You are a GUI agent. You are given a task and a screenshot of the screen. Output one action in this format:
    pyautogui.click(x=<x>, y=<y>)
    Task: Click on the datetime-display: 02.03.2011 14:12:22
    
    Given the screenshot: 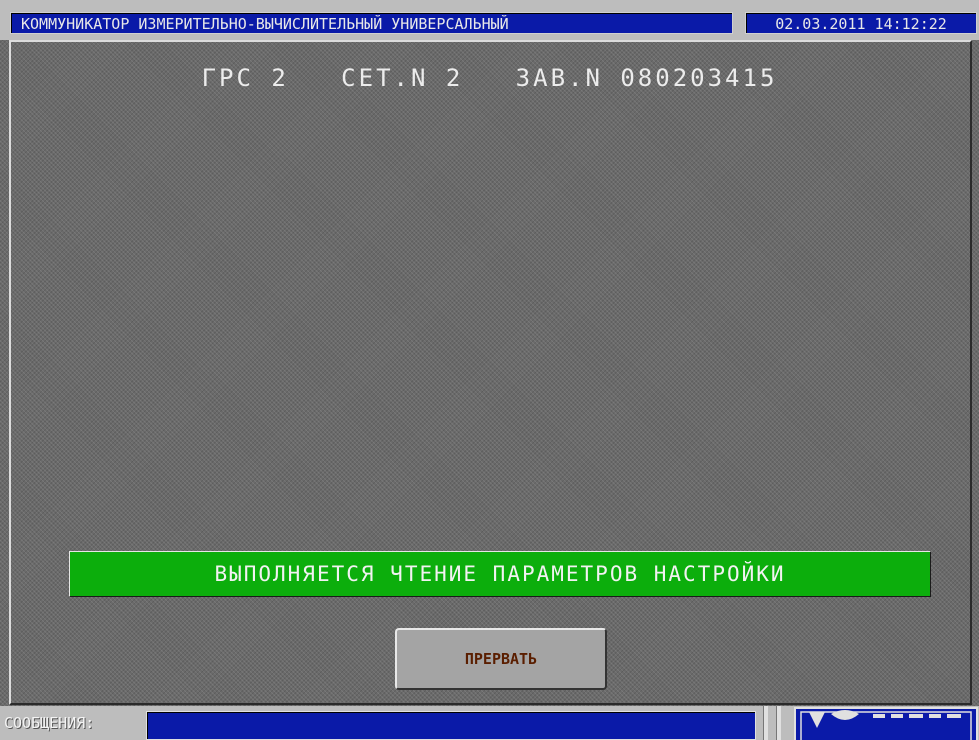 What is the action you would take?
    pyautogui.click(x=861, y=23)
    